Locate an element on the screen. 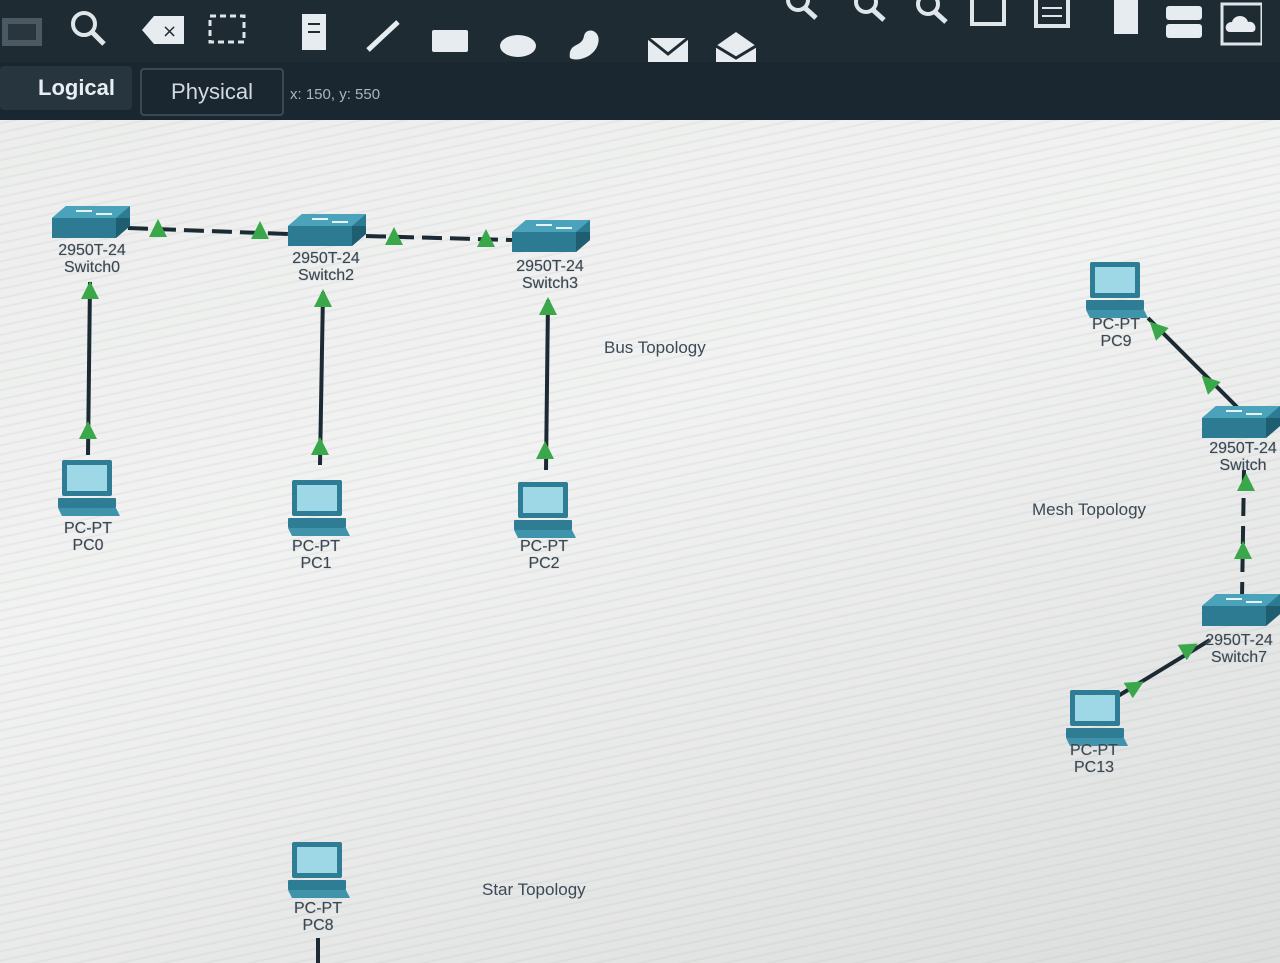  freeform-icon is located at coordinates (584, 44).